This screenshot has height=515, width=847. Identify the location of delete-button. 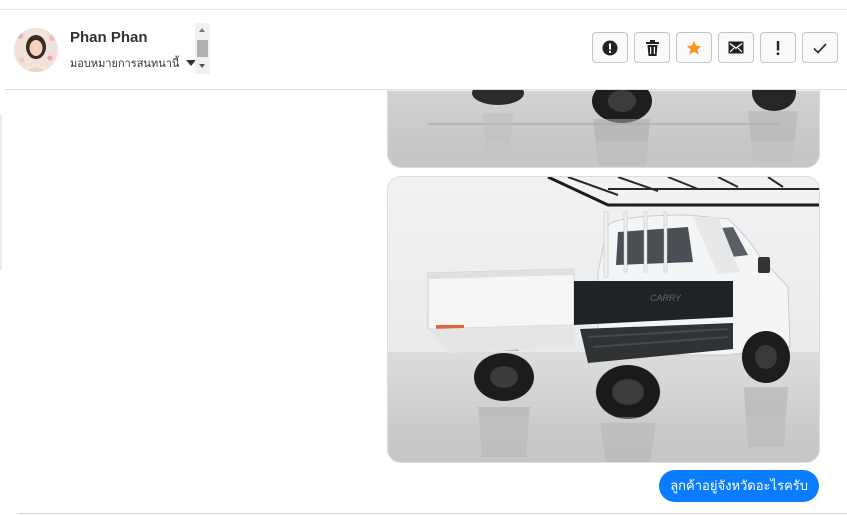
(652, 47).